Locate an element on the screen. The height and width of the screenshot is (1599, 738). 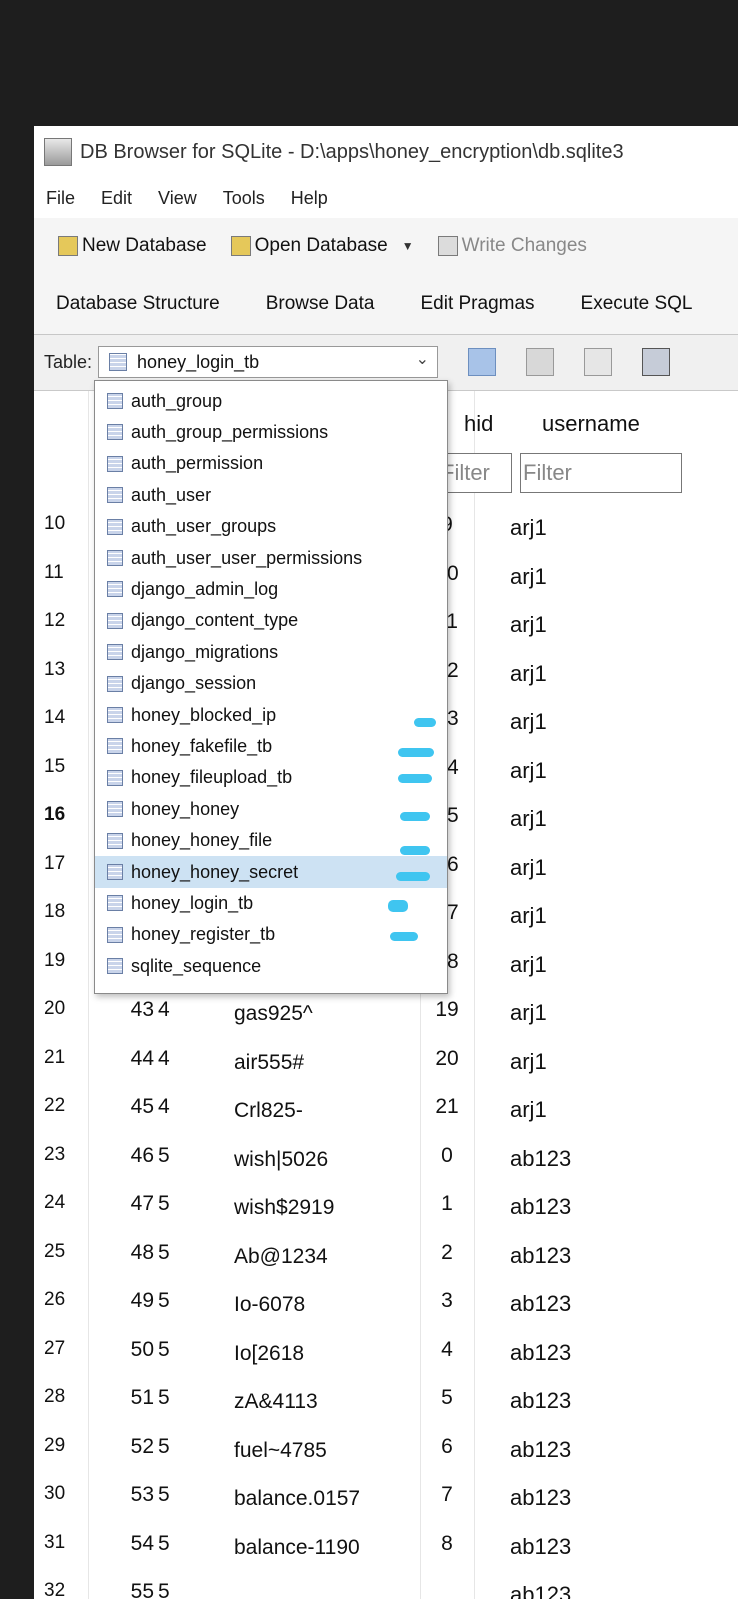
tab-execute-sql: Execute SQL is located at coordinates (637, 304).